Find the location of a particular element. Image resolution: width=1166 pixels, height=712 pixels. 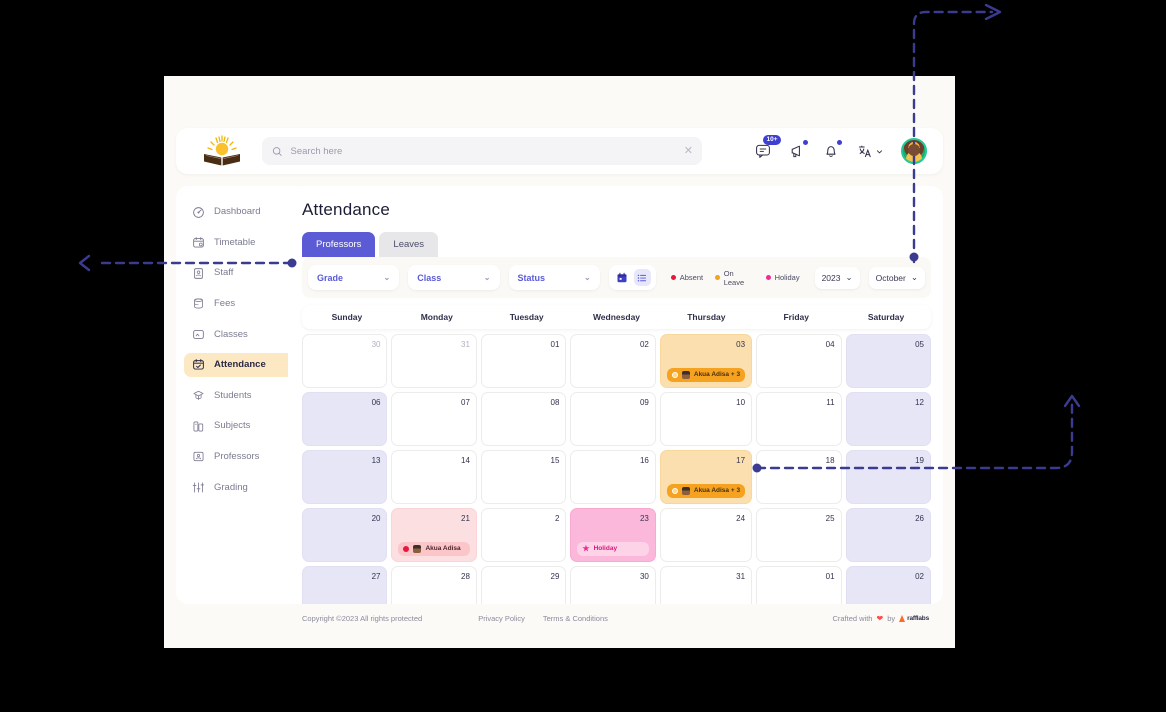

calendar-day-cell: 07 is located at coordinates (434, 419).